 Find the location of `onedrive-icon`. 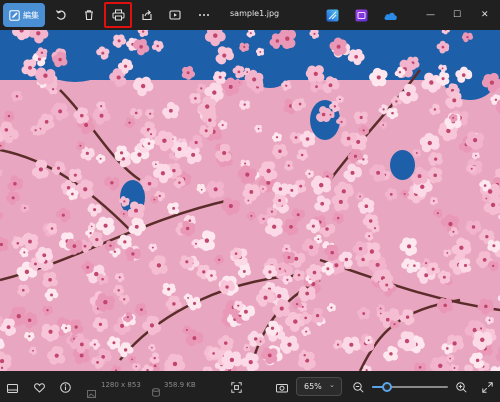

onedrive-icon is located at coordinates (390, 15).